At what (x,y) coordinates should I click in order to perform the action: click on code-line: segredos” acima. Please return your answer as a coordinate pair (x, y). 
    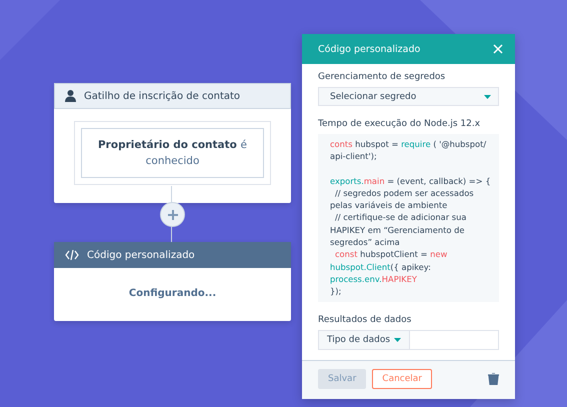
    Looking at the image, I should click on (365, 242).